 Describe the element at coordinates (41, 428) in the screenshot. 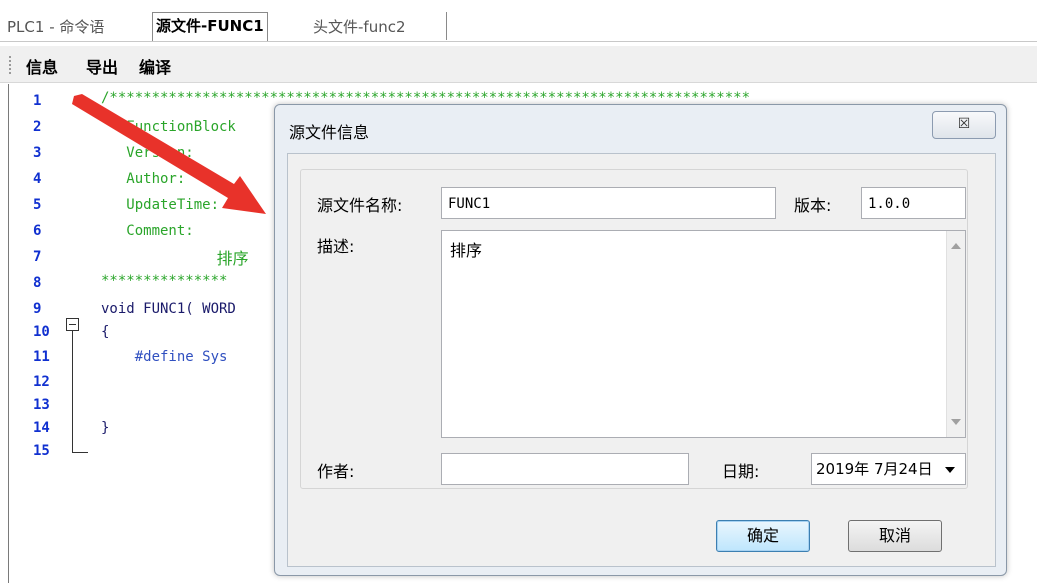

I see `line-number: 14` at that location.